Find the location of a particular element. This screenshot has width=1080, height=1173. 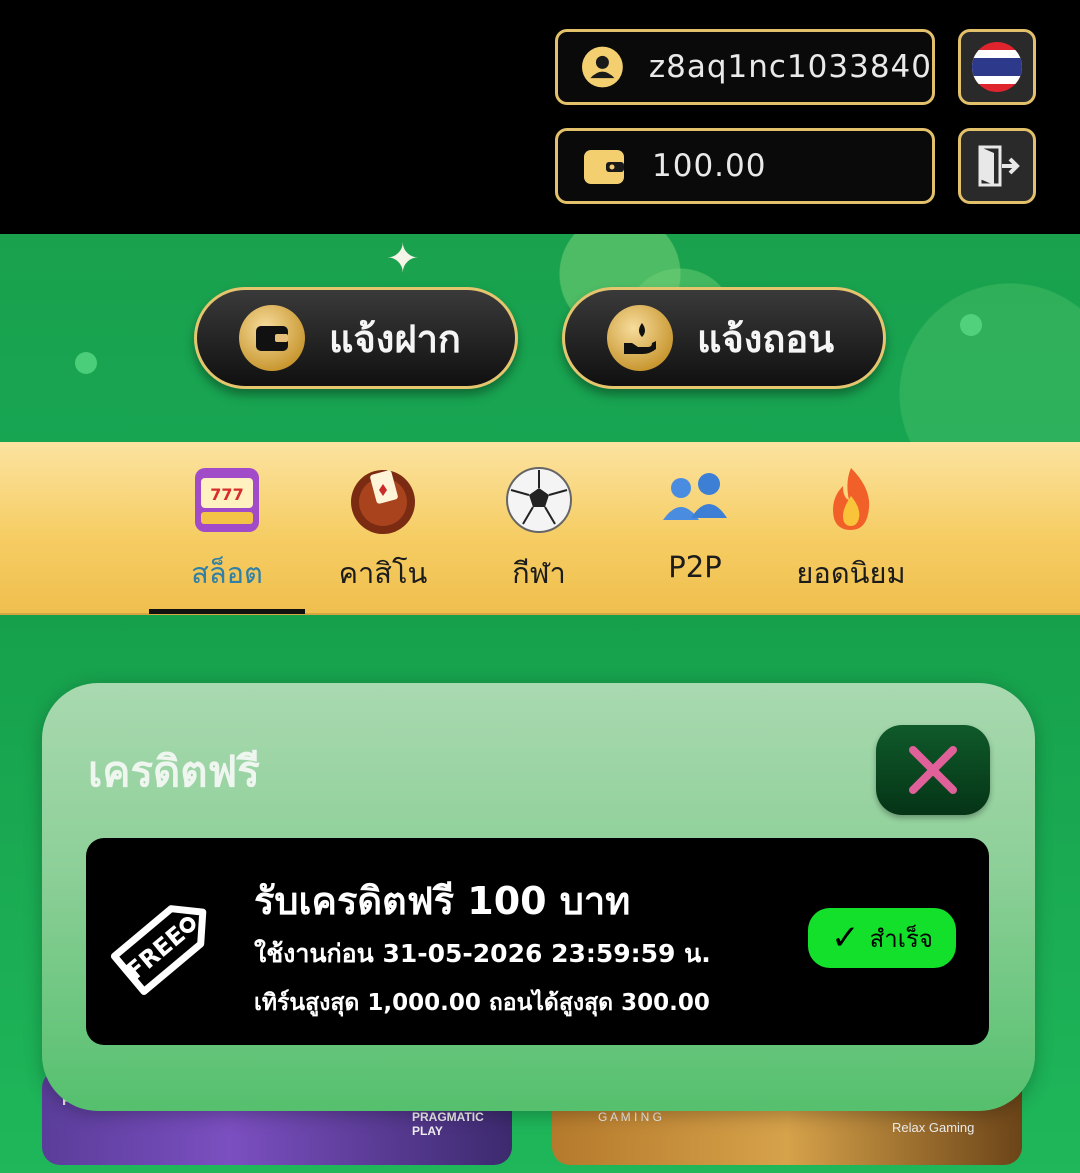

game-card-provider: Relax Gaming is located at coordinates (933, 1127).